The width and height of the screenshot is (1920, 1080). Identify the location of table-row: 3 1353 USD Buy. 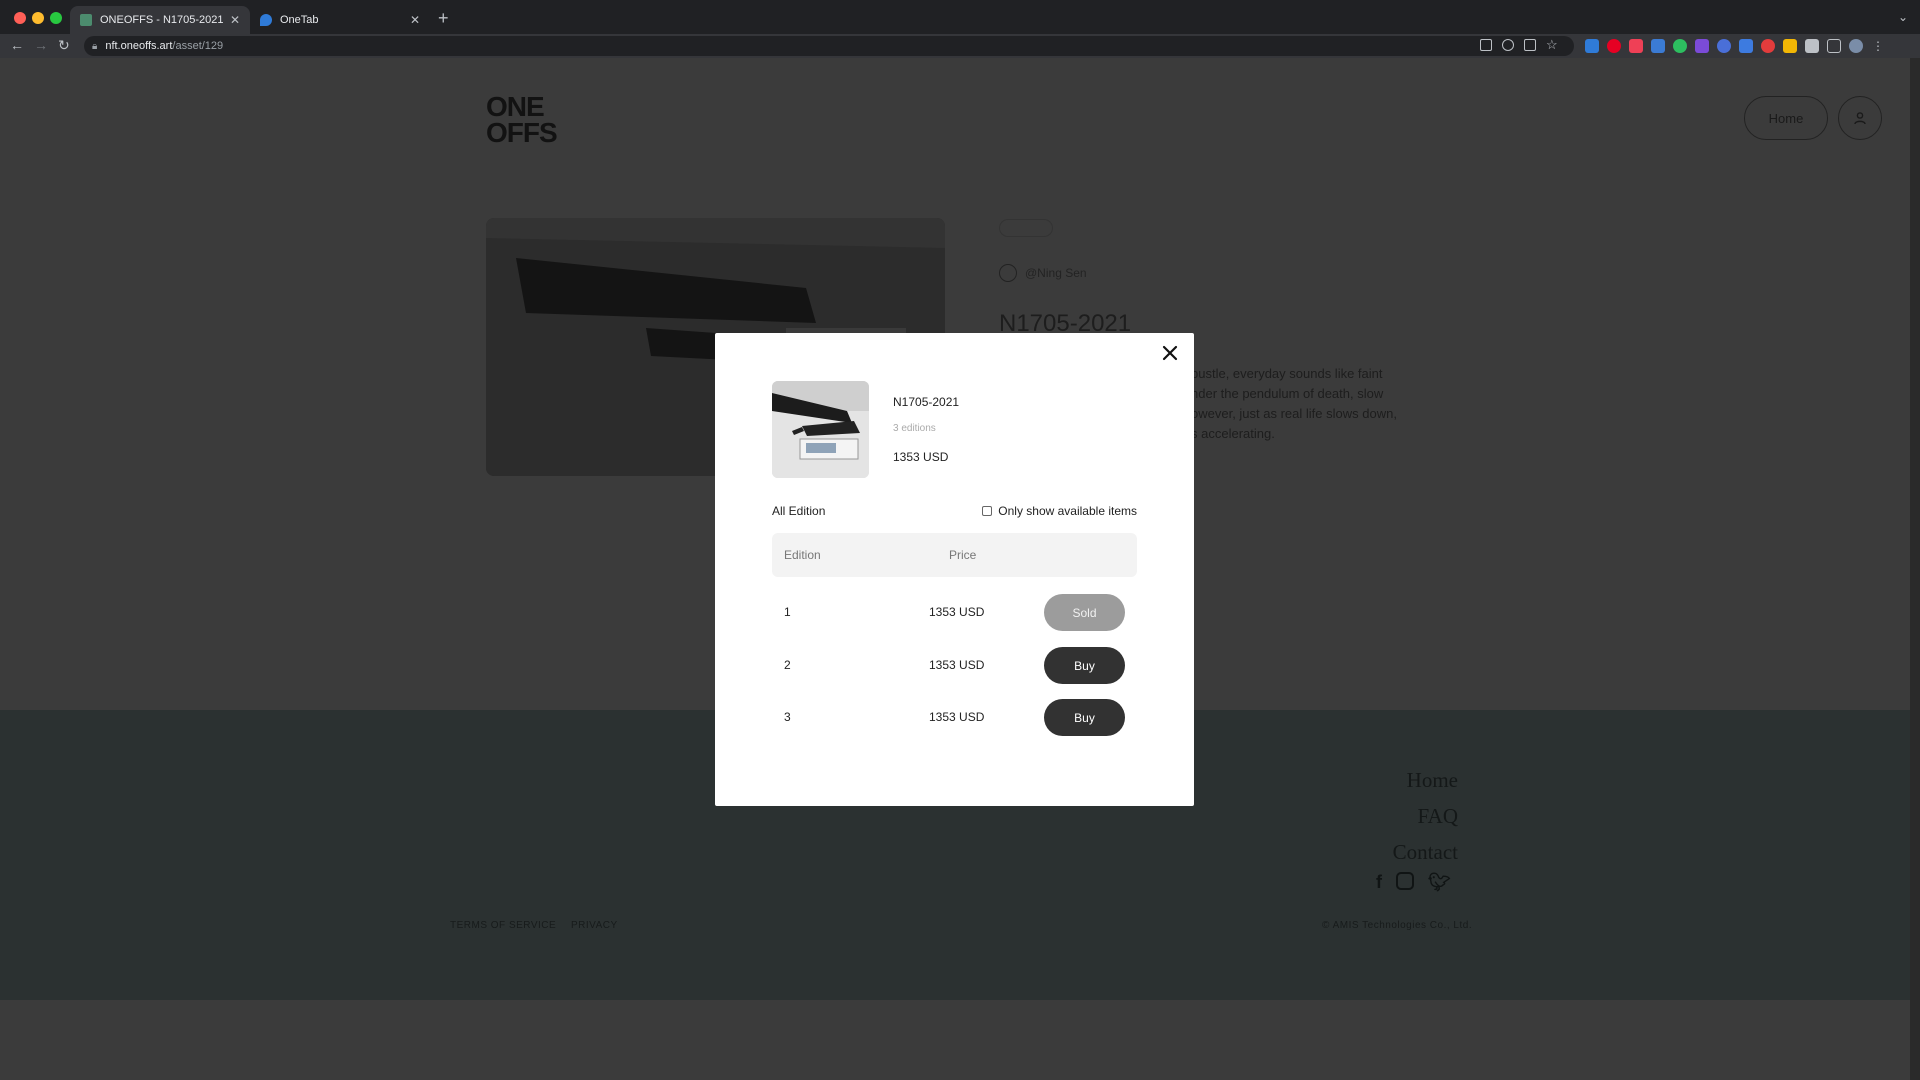
(954, 717).